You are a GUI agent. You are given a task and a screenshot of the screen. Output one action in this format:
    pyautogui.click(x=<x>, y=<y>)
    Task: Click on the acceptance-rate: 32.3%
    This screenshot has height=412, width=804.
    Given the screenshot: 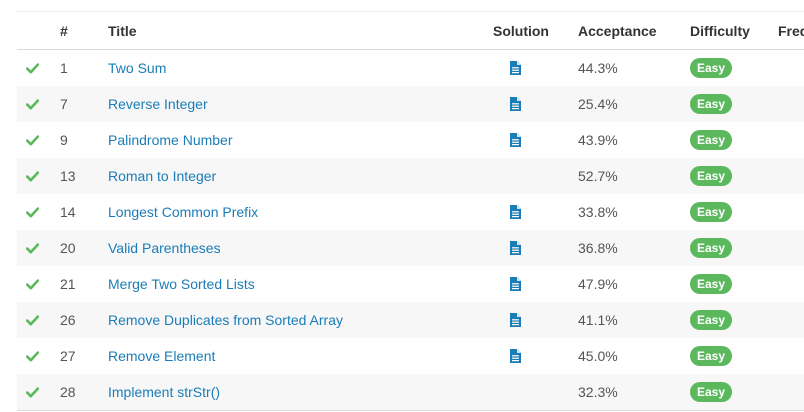 What is the action you would take?
    pyautogui.click(x=598, y=392)
    